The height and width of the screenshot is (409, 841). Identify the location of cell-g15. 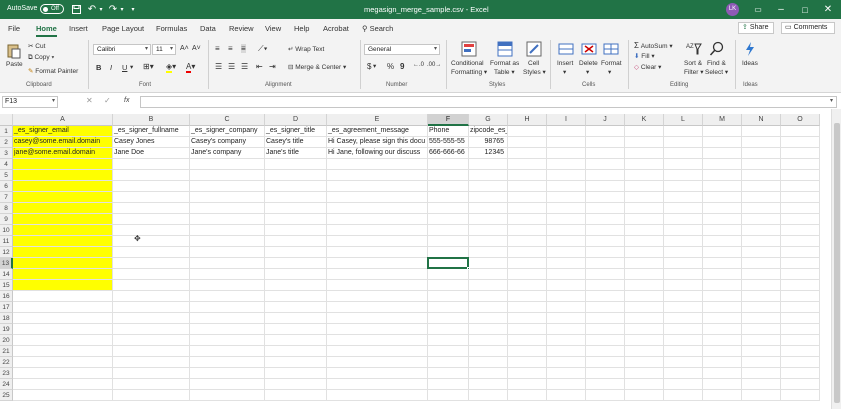
(488, 285).